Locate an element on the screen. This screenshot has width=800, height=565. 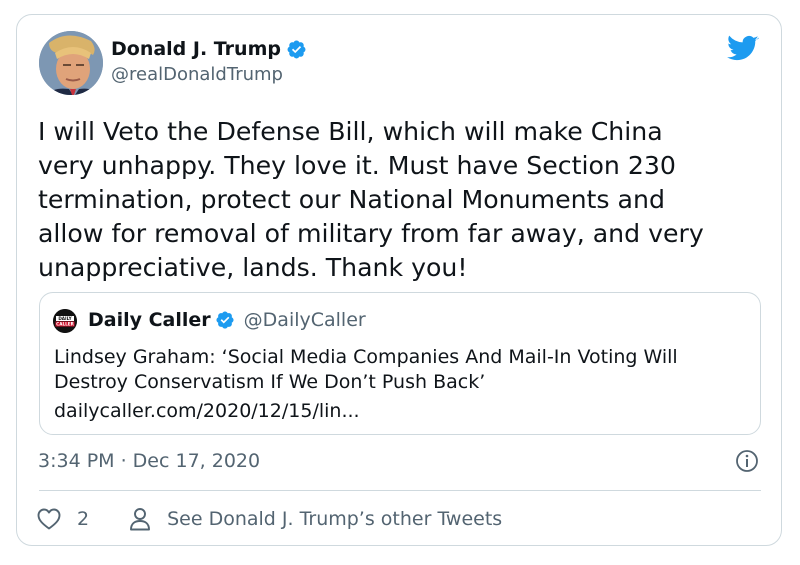
person-icon is located at coordinates (140, 519).